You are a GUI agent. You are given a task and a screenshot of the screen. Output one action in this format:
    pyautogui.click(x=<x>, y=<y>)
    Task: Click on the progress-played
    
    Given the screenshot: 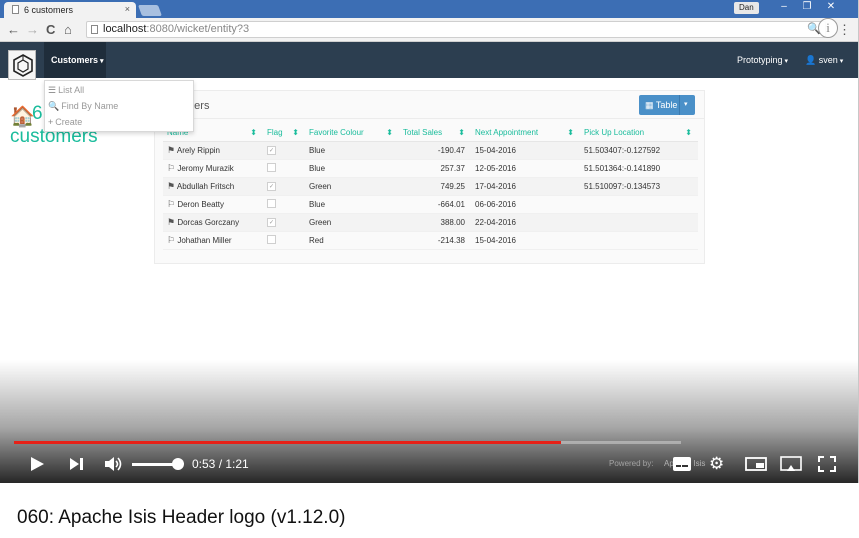 What is the action you would take?
    pyautogui.click(x=287, y=442)
    